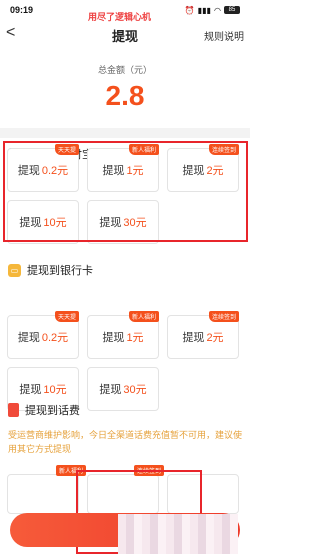 This screenshot has width=320, height=554. Describe the element at coordinates (125, 95) in the screenshot. I see `balance-value: 2.8` at that location.